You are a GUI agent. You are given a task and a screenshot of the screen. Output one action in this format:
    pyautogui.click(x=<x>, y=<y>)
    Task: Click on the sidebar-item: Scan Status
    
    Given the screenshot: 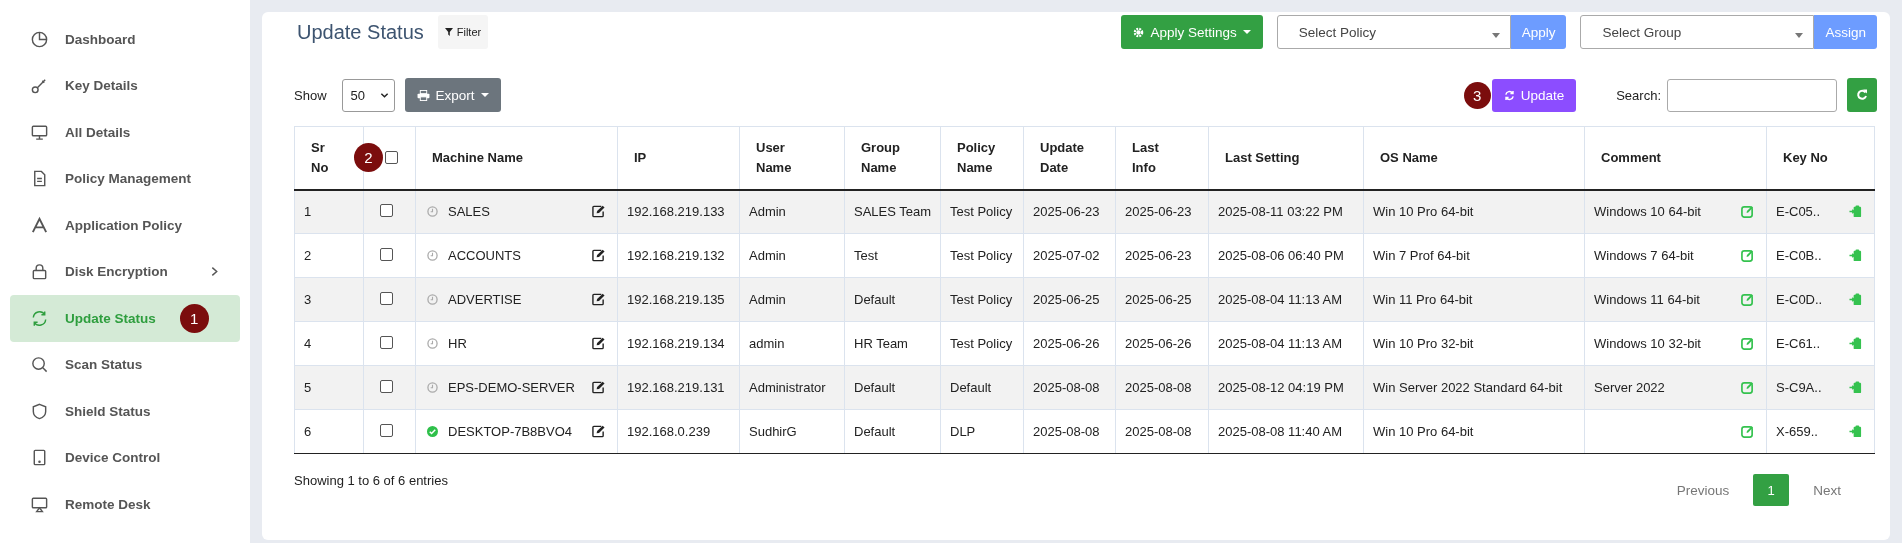 What is the action you would take?
    pyautogui.click(x=125, y=364)
    